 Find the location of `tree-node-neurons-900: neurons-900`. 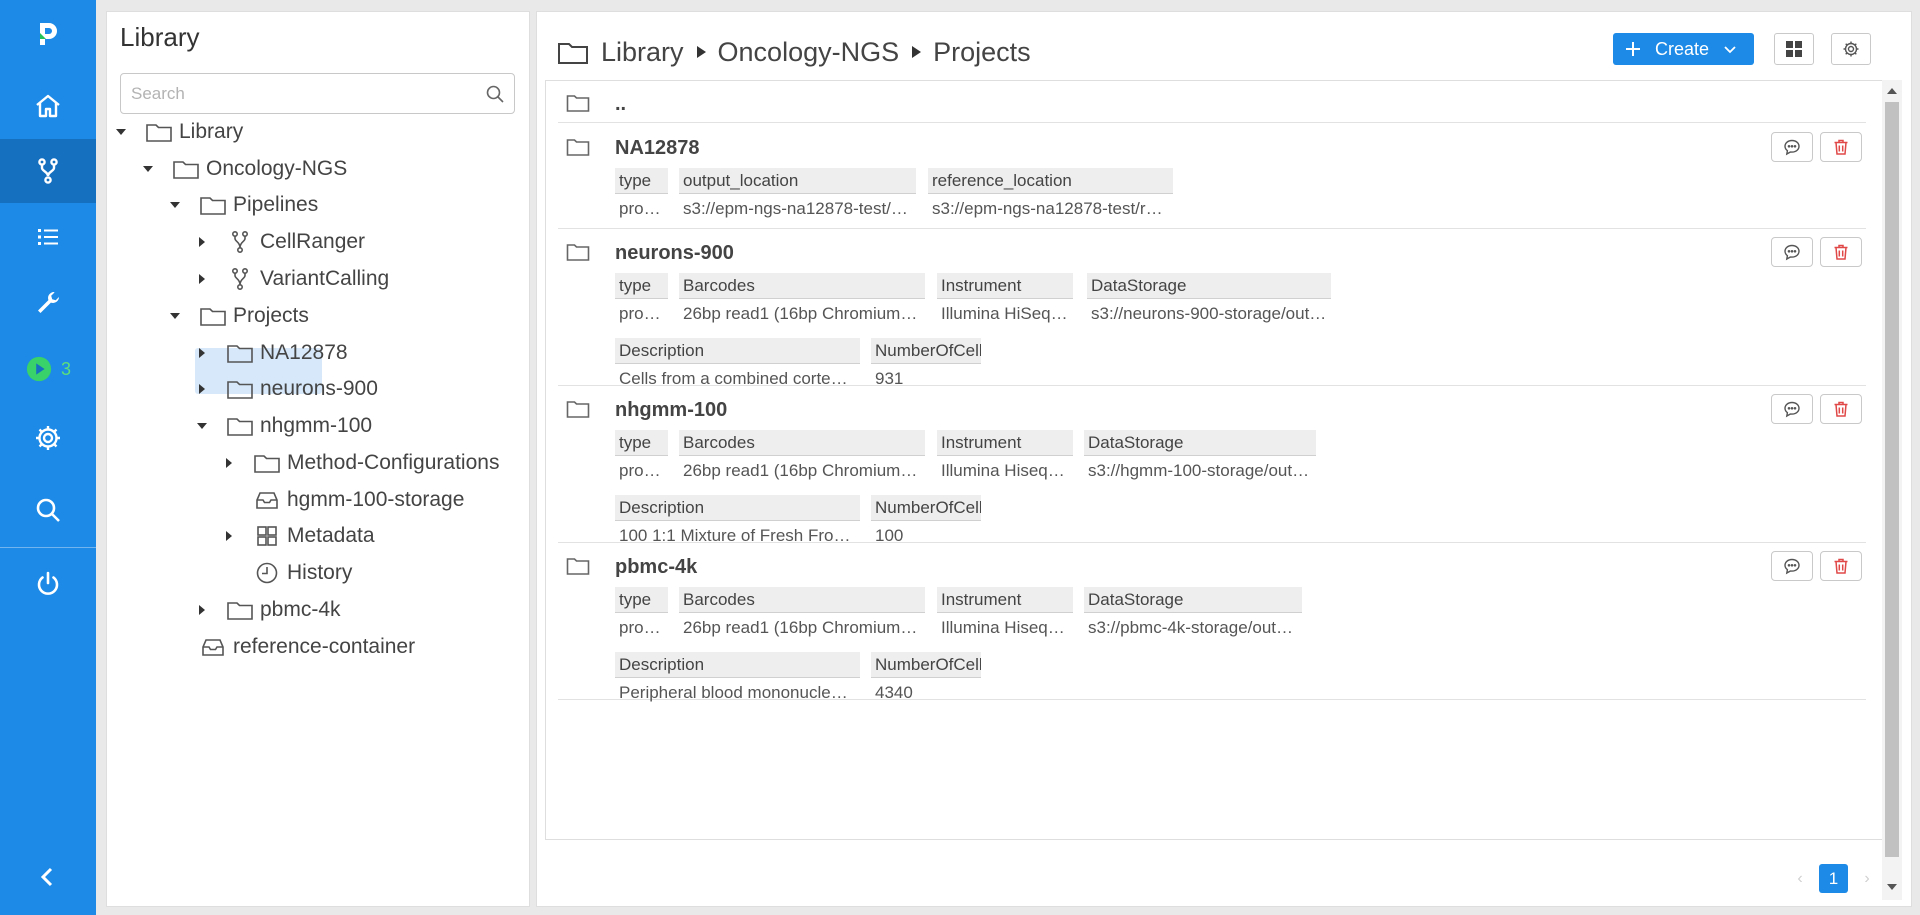

tree-node-neurons-900: neurons-900 is located at coordinates (287, 389).